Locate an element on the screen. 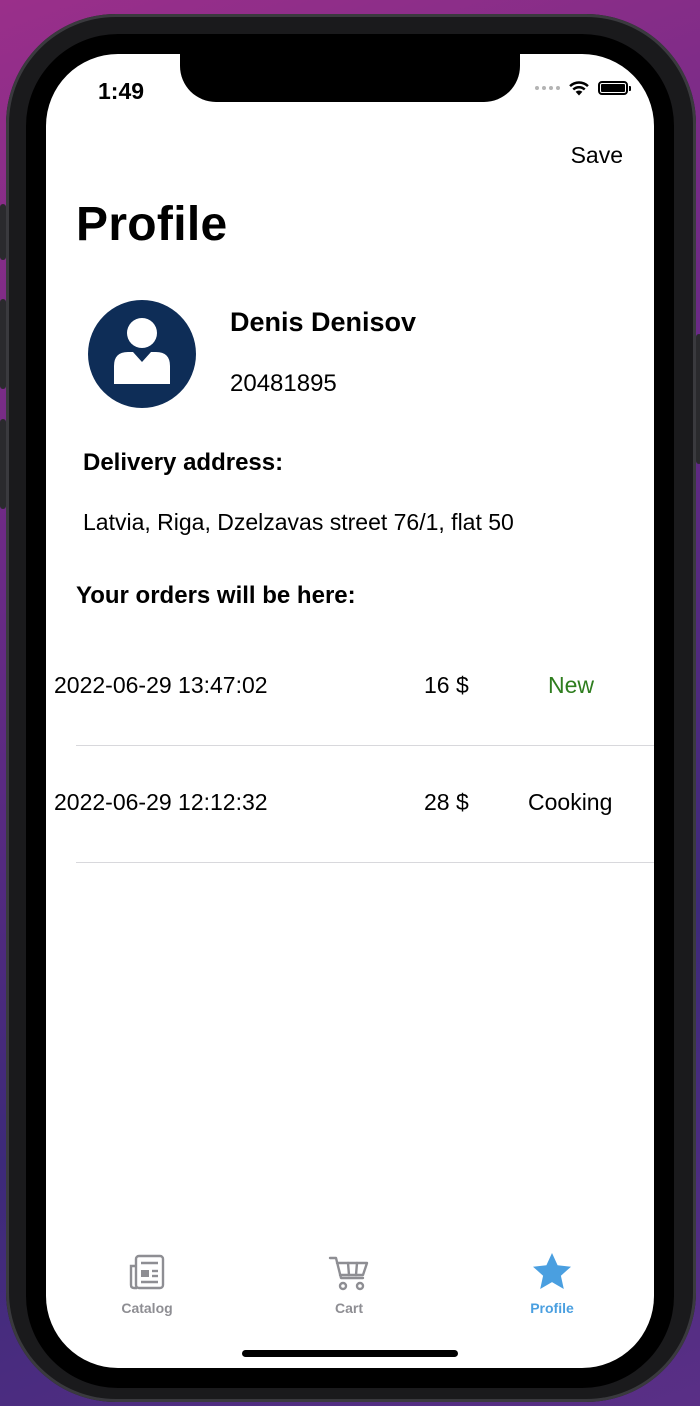 This screenshot has width=700, height=1406. tab-bar: Catalog Cart Profile is located at coordinates (350, 1288).